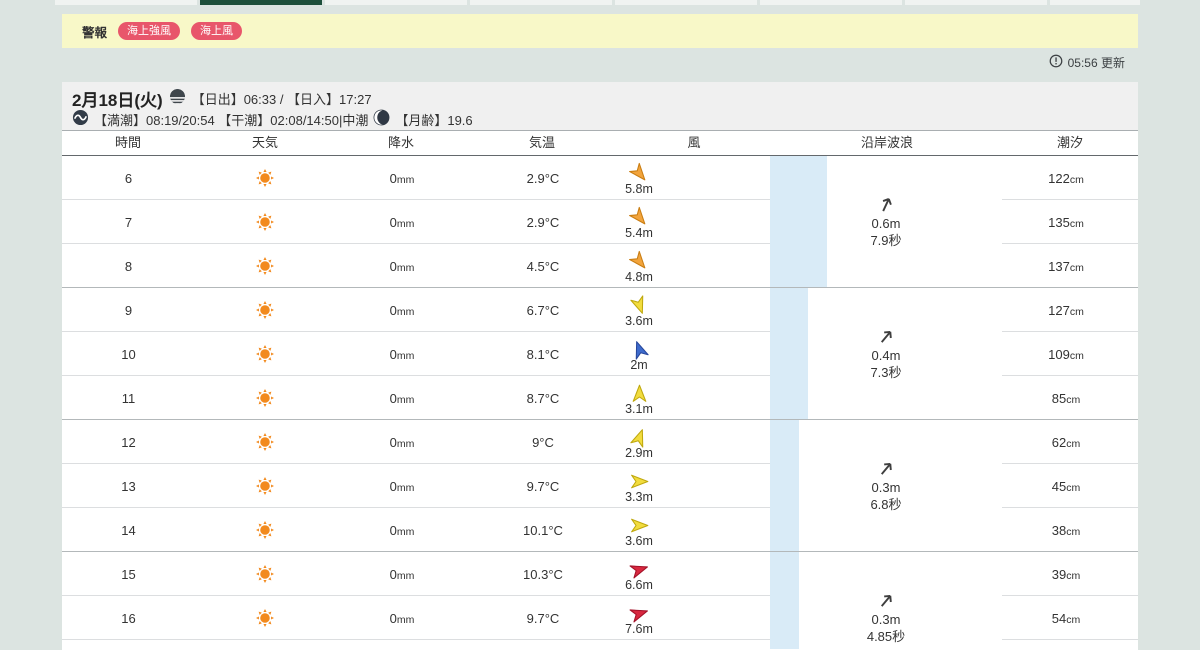 The width and height of the screenshot is (1200, 650). Describe the element at coordinates (128, 178) in the screenshot. I see `time-cell: 6` at that location.